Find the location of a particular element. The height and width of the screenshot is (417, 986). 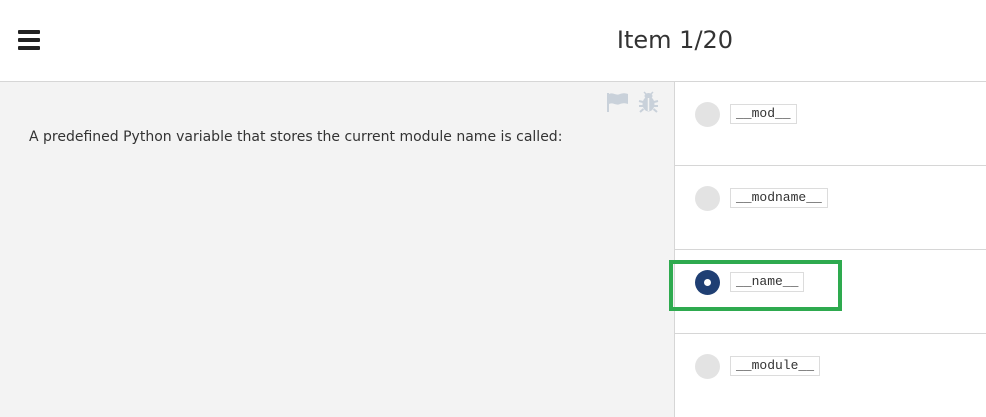

page-title: Item 1/20 is located at coordinates (675, 40).